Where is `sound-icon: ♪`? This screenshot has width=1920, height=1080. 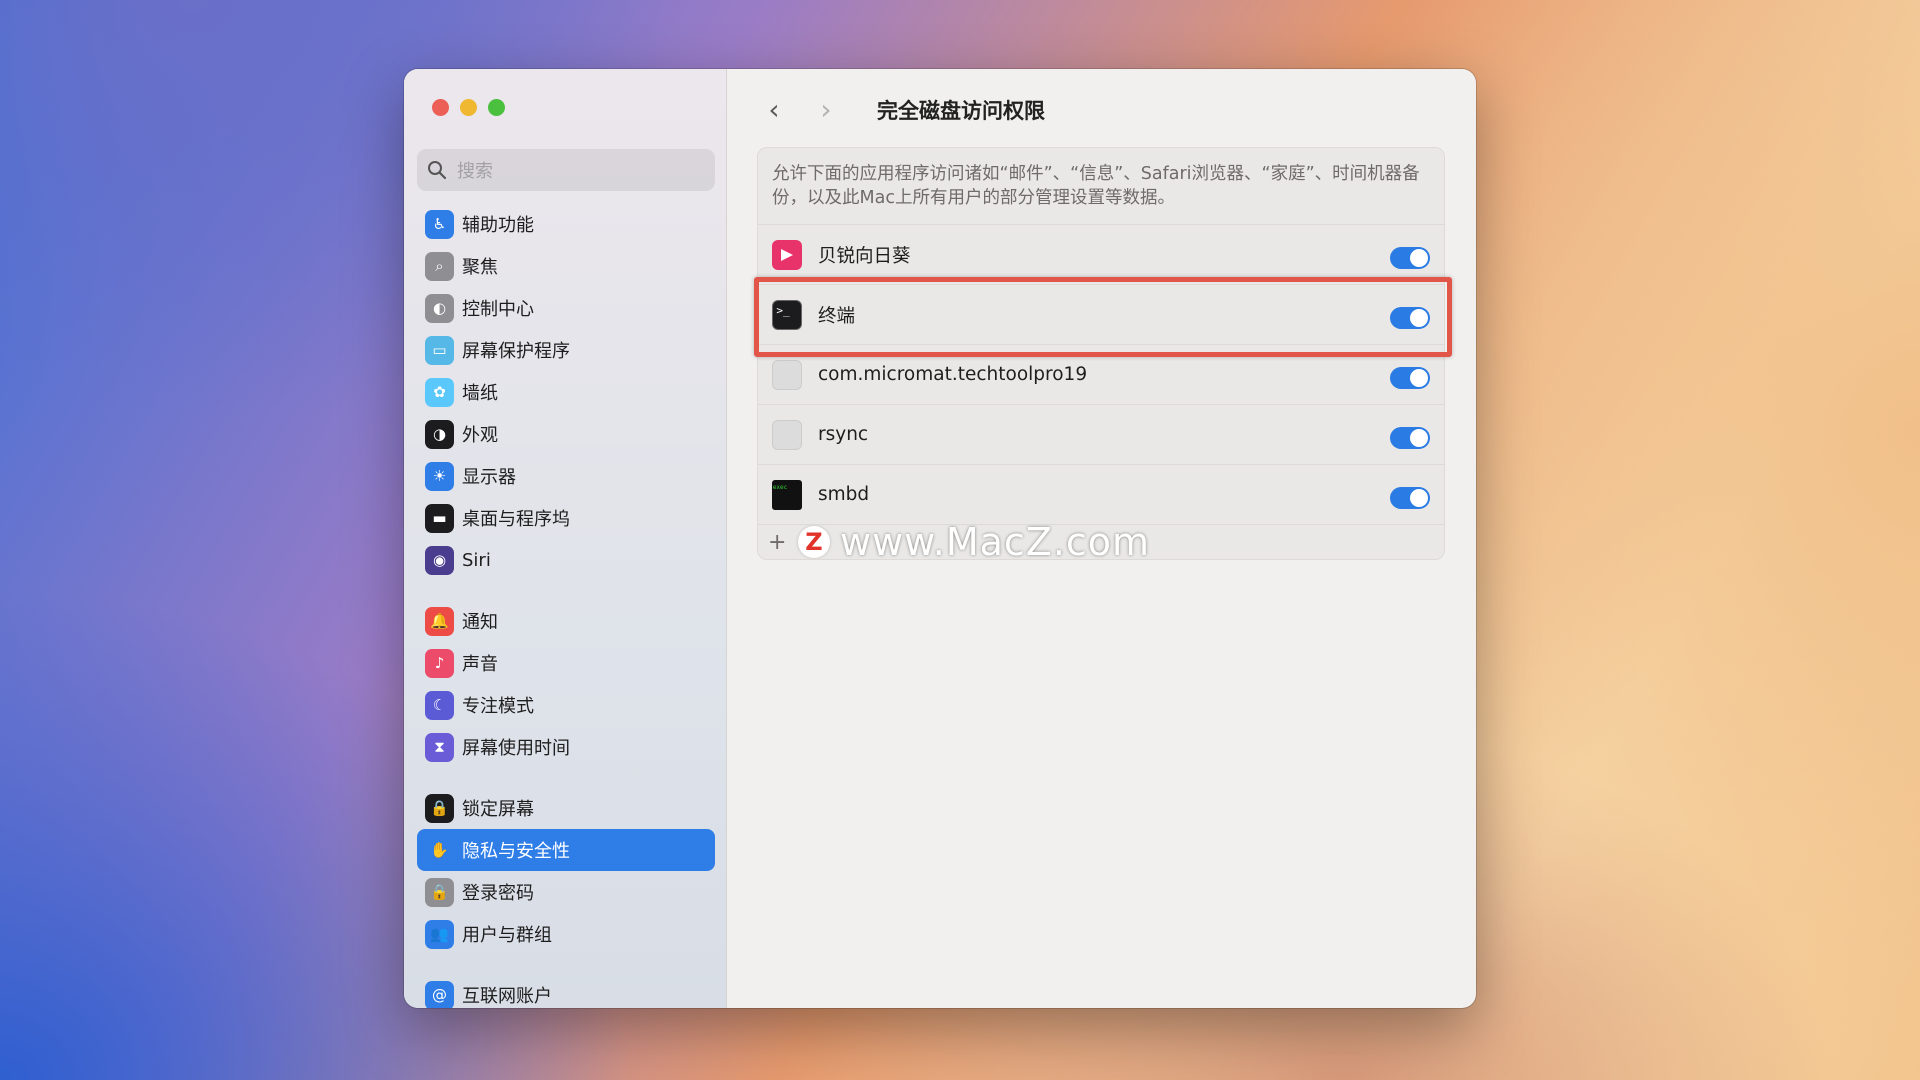 sound-icon: ♪ is located at coordinates (439, 663).